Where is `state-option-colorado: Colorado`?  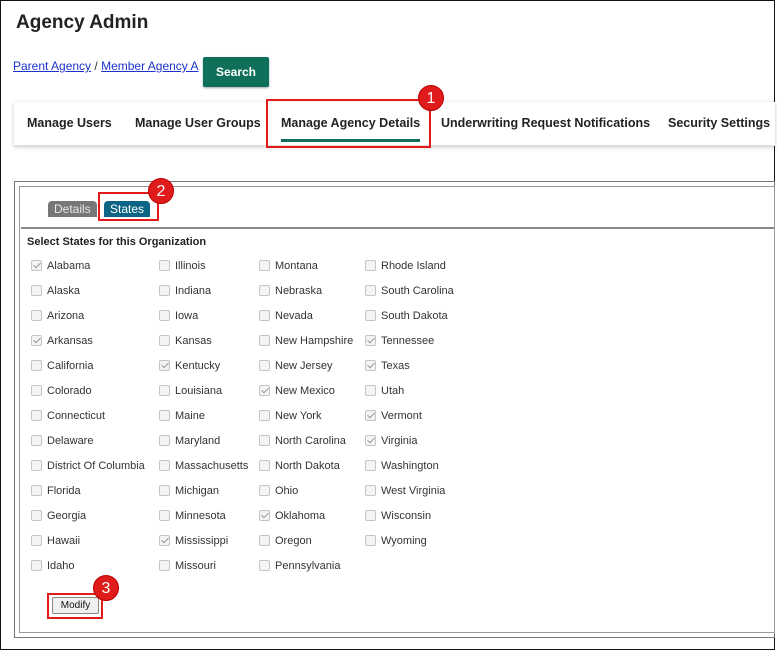
state-option-colorado: Colorado is located at coordinates (61, 392).